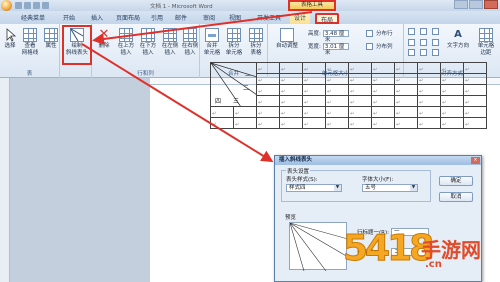 The height and width of the screenshot is (282, 500). What do you see at coordinates (170, 42) in the screenshot?
I see `insert-left-button: 在左侧 插入` at bounding box center [170, 42].